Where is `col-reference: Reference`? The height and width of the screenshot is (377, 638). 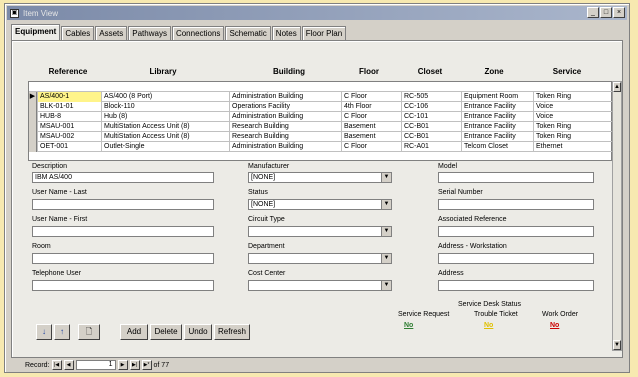
col-reference: Reference is located at coordinates (68, 71).